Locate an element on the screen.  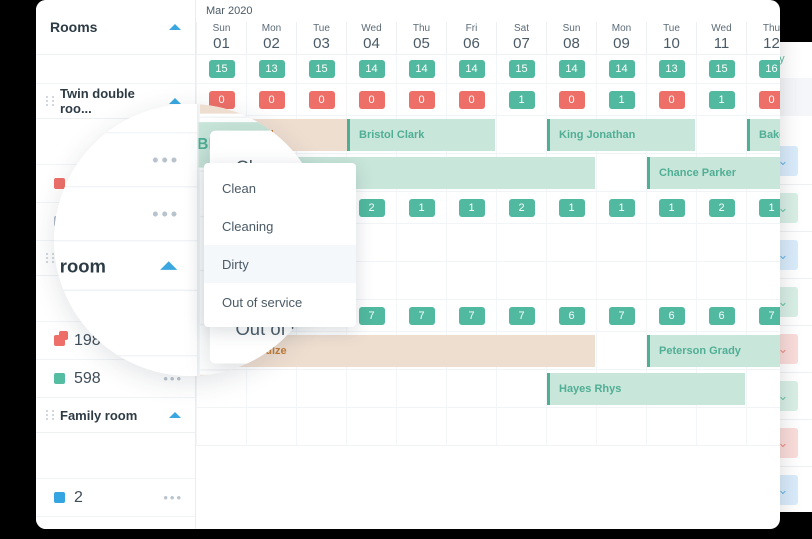
date-header-cell: Thu 05 is located at coordinates (421, 38).